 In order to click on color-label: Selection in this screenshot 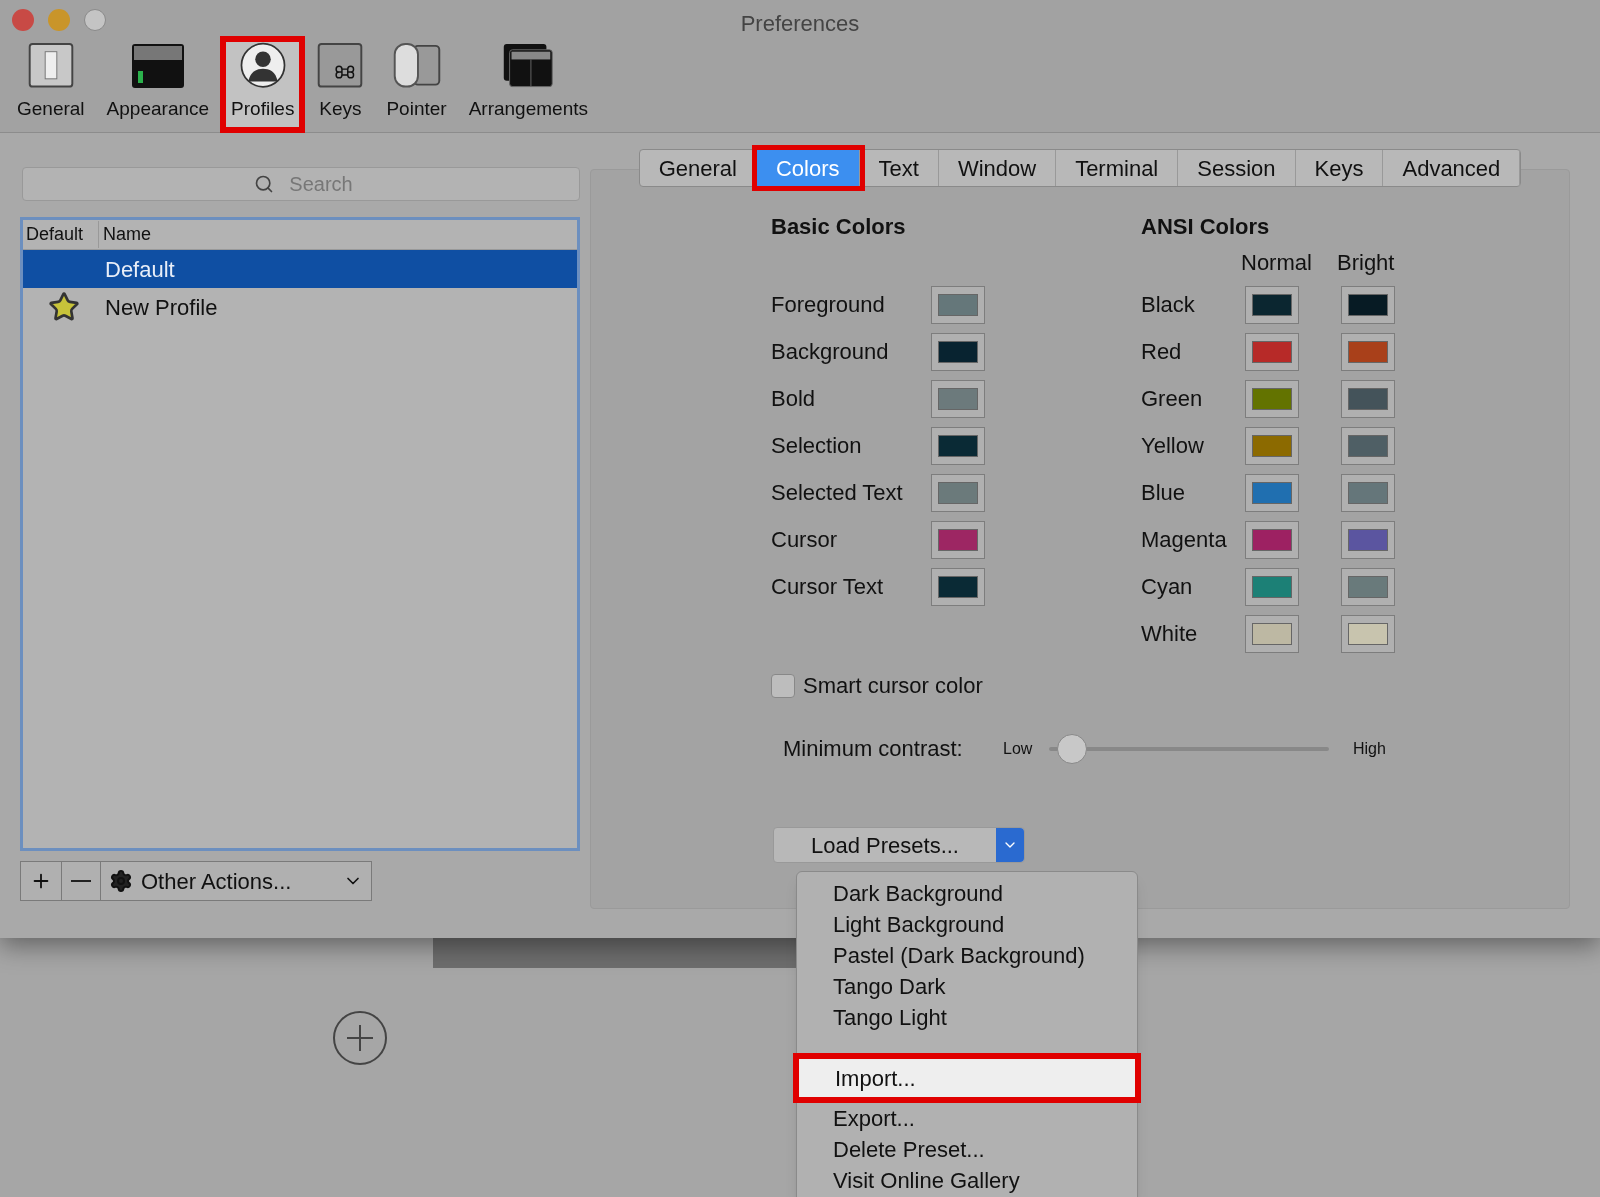, I will do `click(817, 446)`.